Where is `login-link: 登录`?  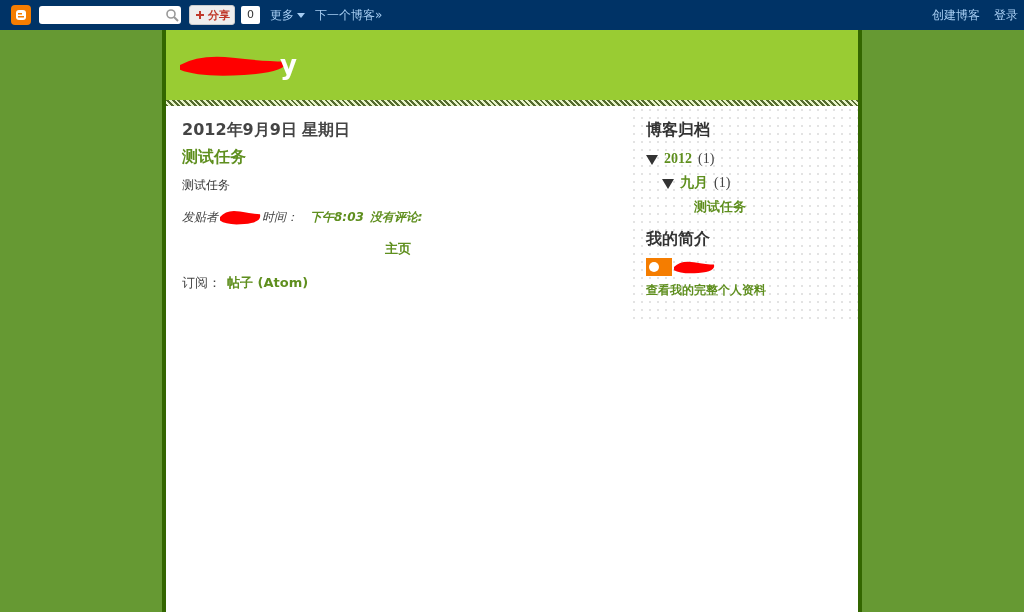 login-link: 登录 is located at coordinates (1006, 15).